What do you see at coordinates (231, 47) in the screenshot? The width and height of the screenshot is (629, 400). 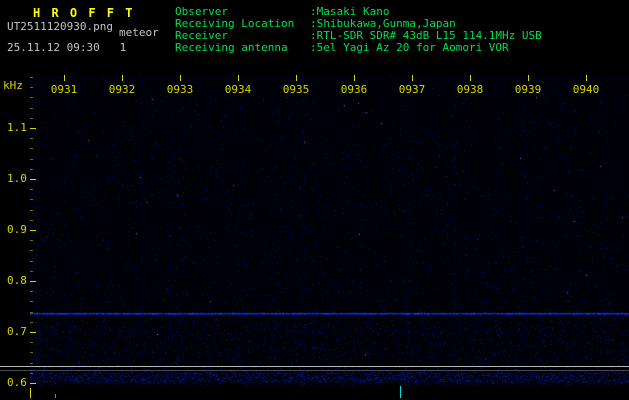 I see `metadata-label: Receiving antenna` at bounding box center [231, 47].